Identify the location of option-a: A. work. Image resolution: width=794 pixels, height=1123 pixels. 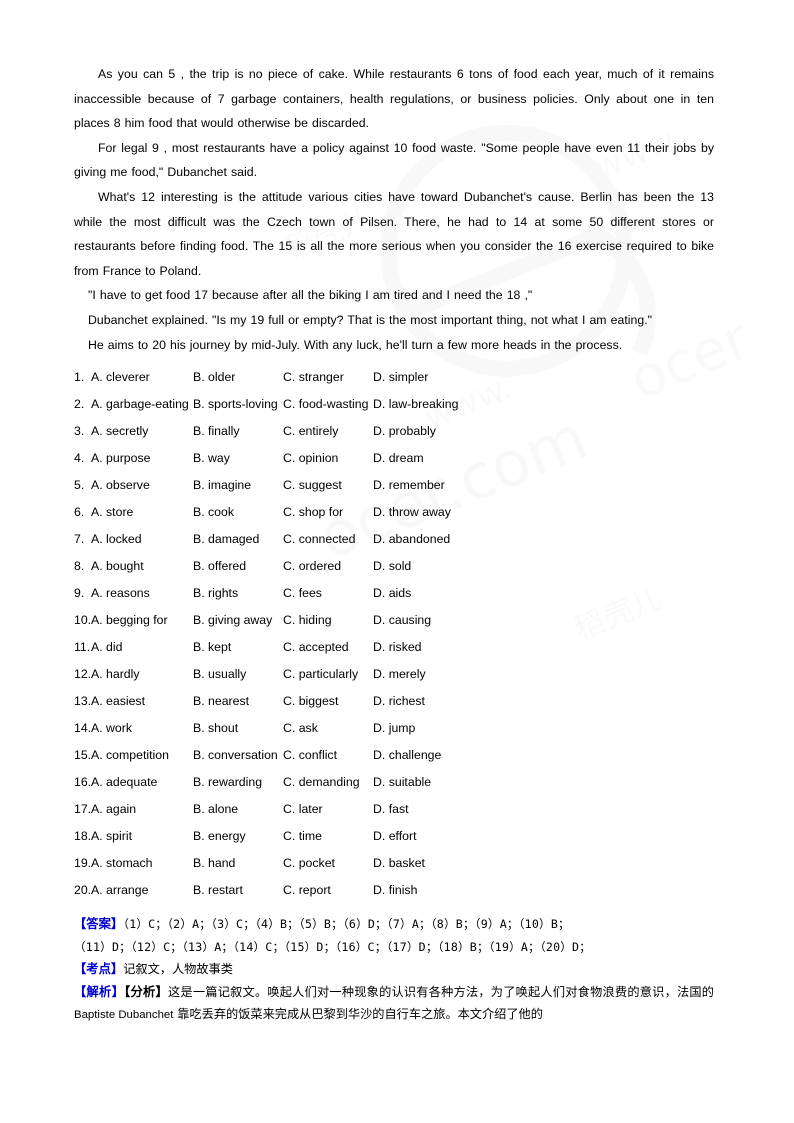
(111, 728).